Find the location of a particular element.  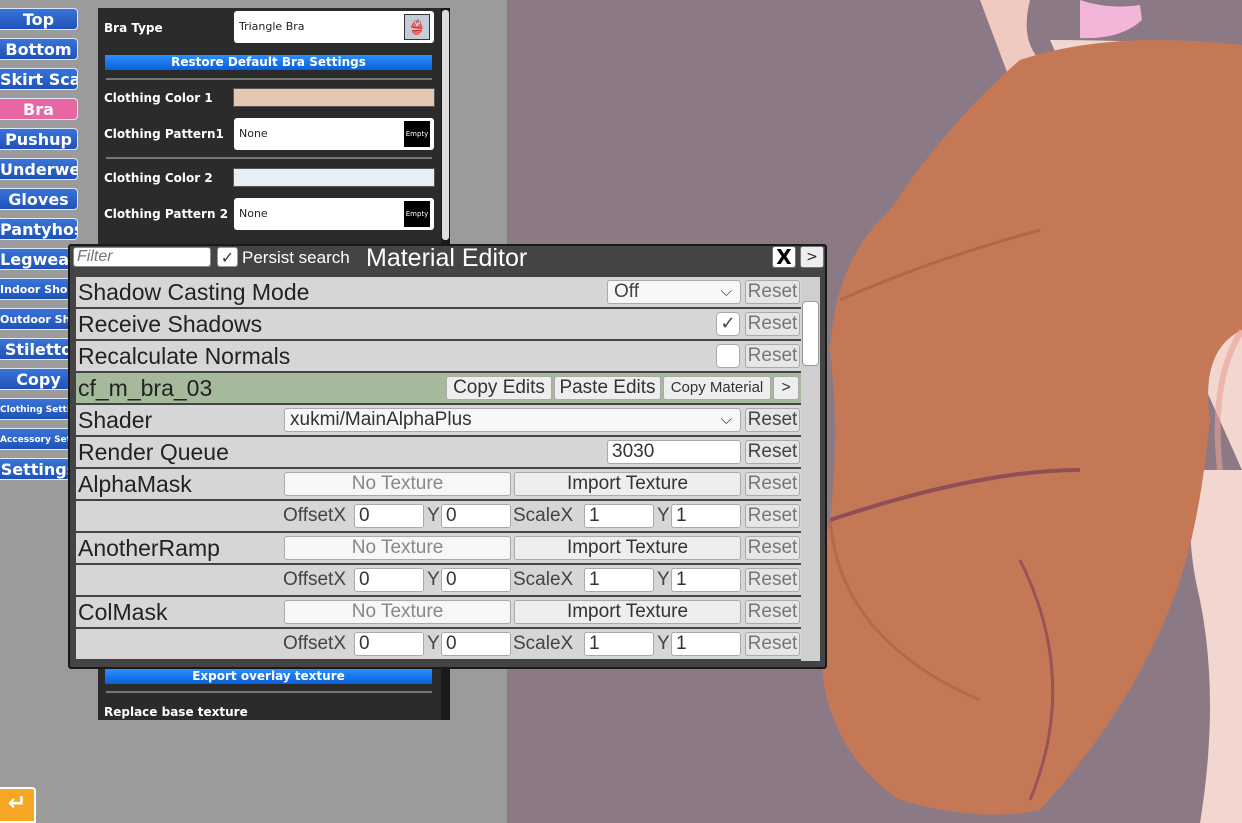

category-indoor-shoes: Indoor Shoes is located at coordinates (39, 289).